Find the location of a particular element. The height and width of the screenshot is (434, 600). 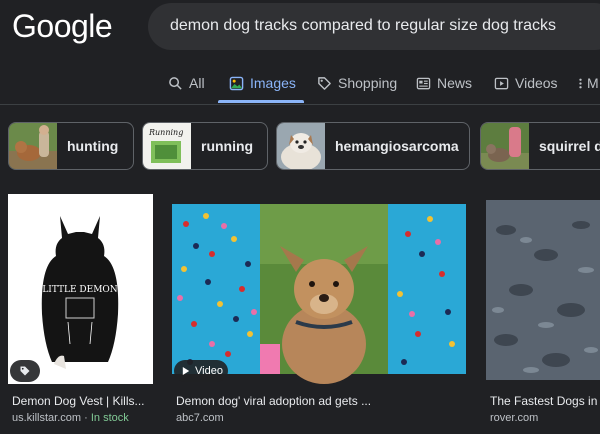

chip-running: Running running is located at coordinates (205, 146).